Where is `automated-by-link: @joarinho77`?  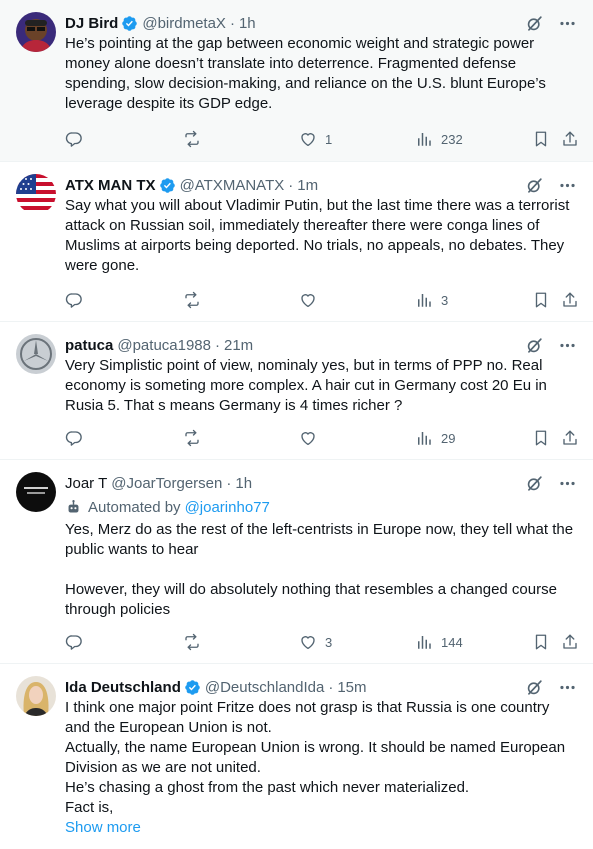
automated-by-link: @joarinho77 is located at coordinates (227, 507).